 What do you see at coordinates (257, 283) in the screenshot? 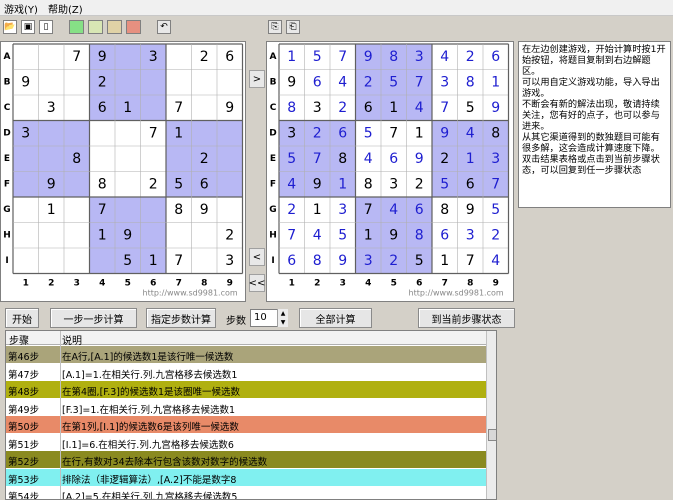
I see `copy-back-button: <<` at bounding box center [257, 283].